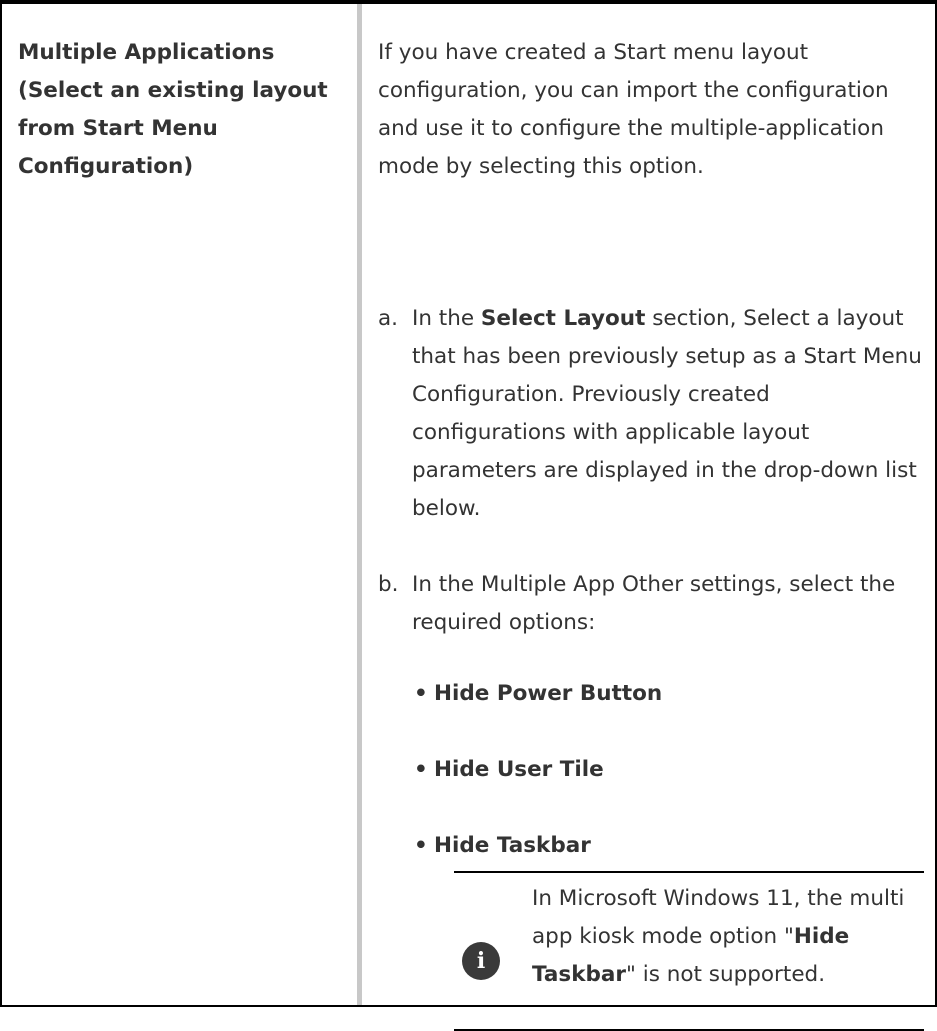  Describe the element at coordinates (548, 693) in the screenshot. I see `option-label: Hide Power Button` at that location.